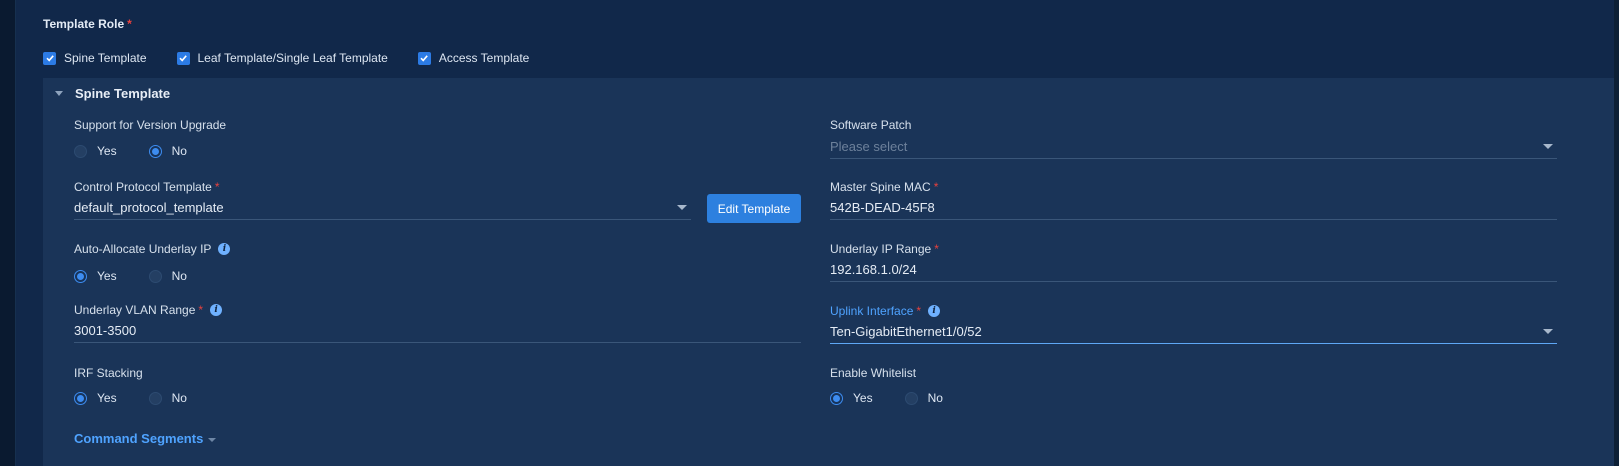 The image size is (1619, 466). What do you see at coordinates (146, 276) in the screenshot?
I see `auto-allocate-radio-group: Yes No` at bounding box center [146, 276].